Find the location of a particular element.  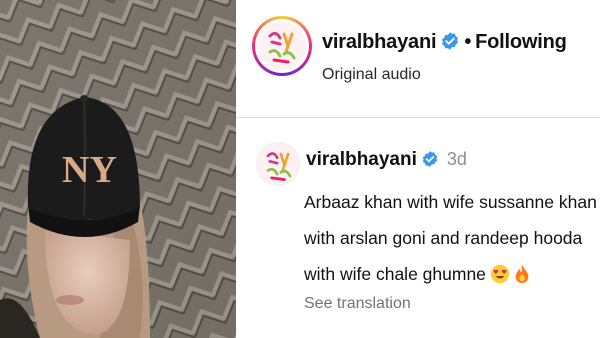

caption-line: Arbaaz khan with wife sussanne khan is located at coordinates (450, 202).